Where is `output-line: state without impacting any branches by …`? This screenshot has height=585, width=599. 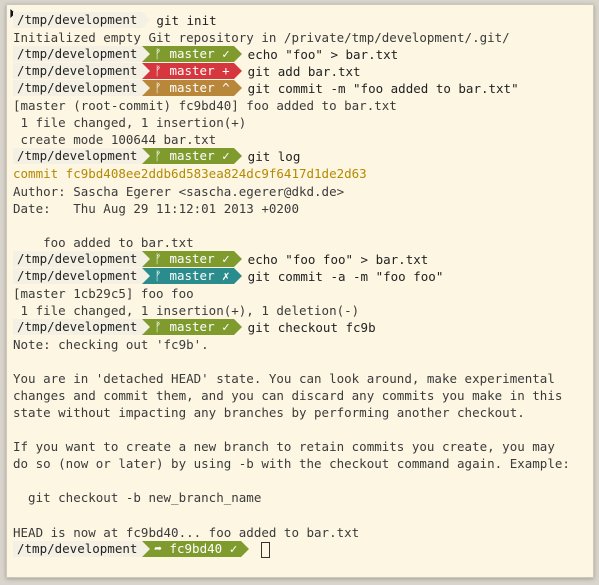 output-line: state without impacting any branches by … is located at coordinates (269, 413).